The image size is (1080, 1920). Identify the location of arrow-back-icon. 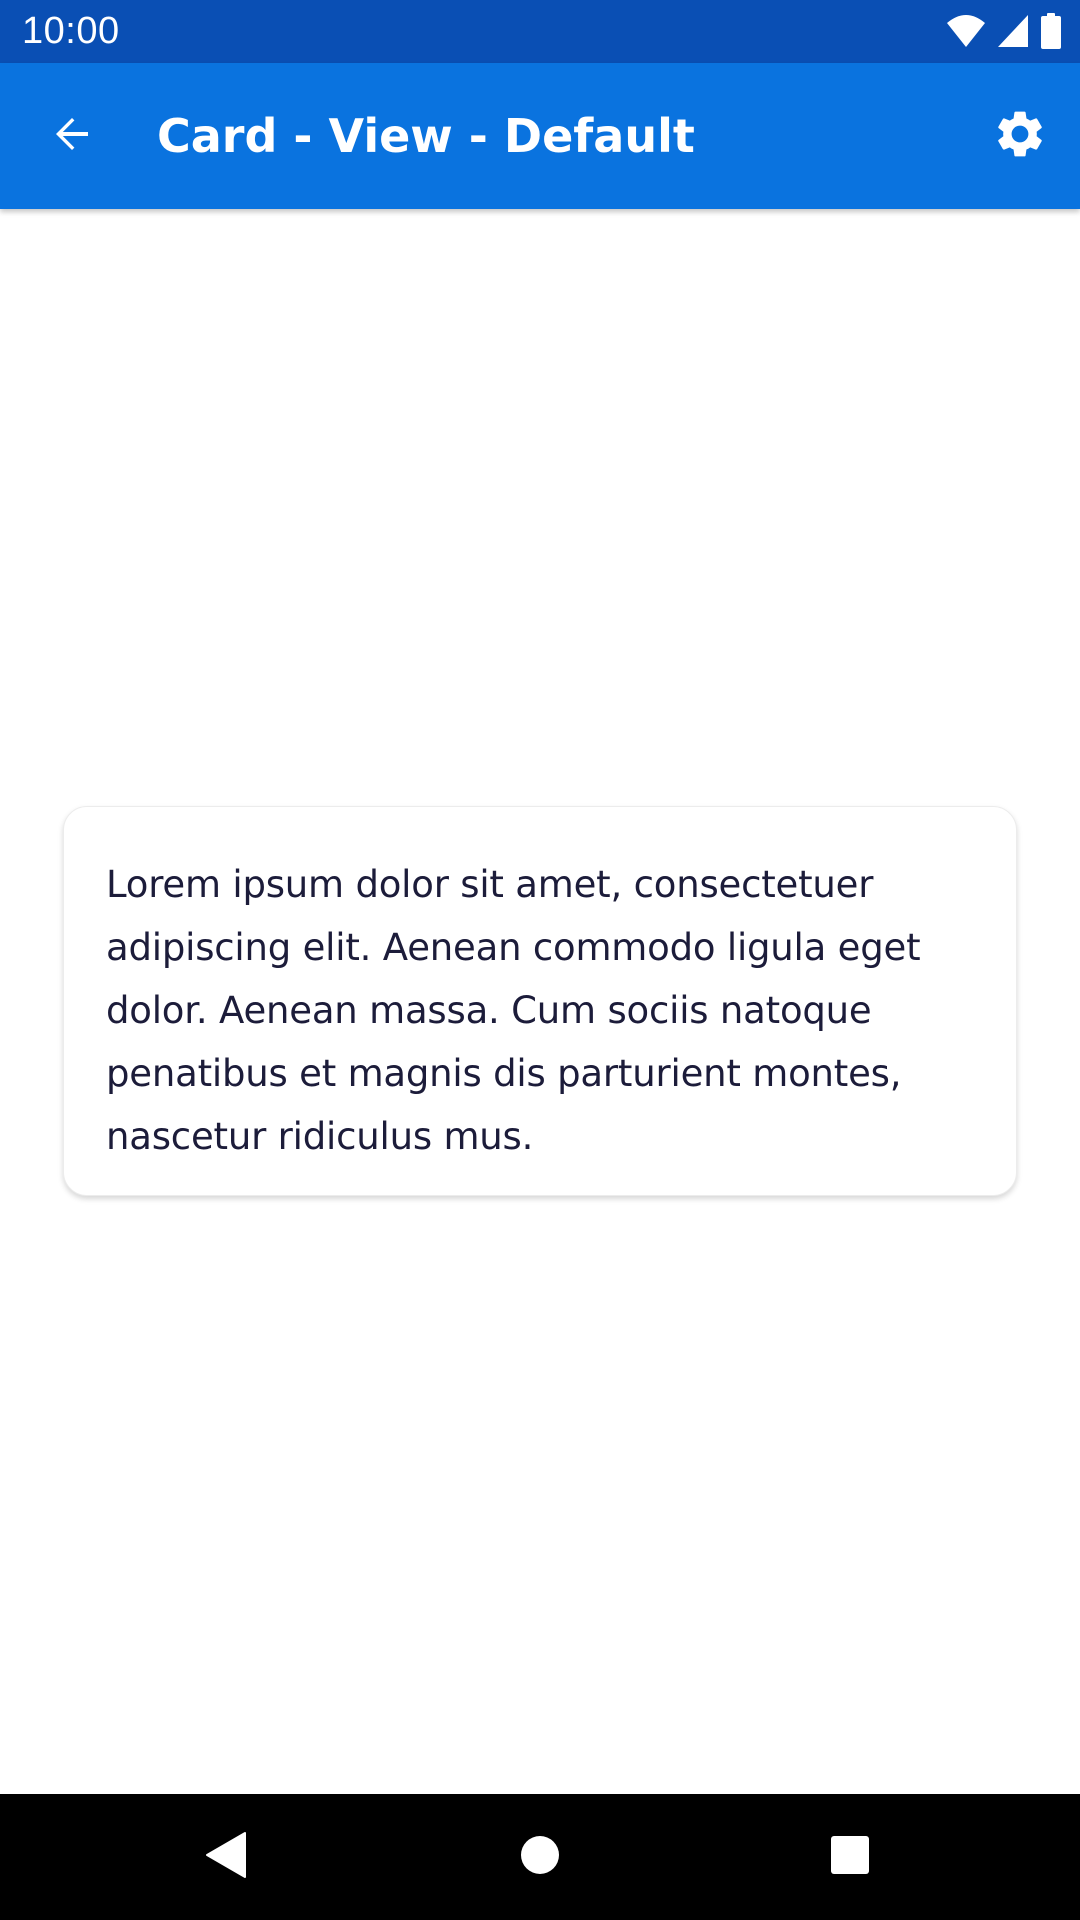
(72, 136).